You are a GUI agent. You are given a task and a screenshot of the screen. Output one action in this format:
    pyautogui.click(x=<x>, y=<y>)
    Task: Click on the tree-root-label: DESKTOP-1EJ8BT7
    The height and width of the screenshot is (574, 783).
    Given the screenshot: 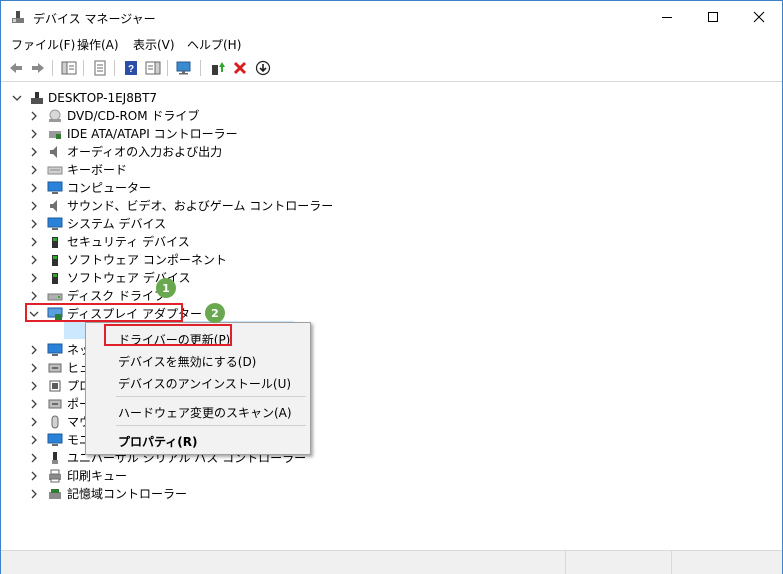 What is the action you would take?
    pyautogui.click(x=103, y=98)
    